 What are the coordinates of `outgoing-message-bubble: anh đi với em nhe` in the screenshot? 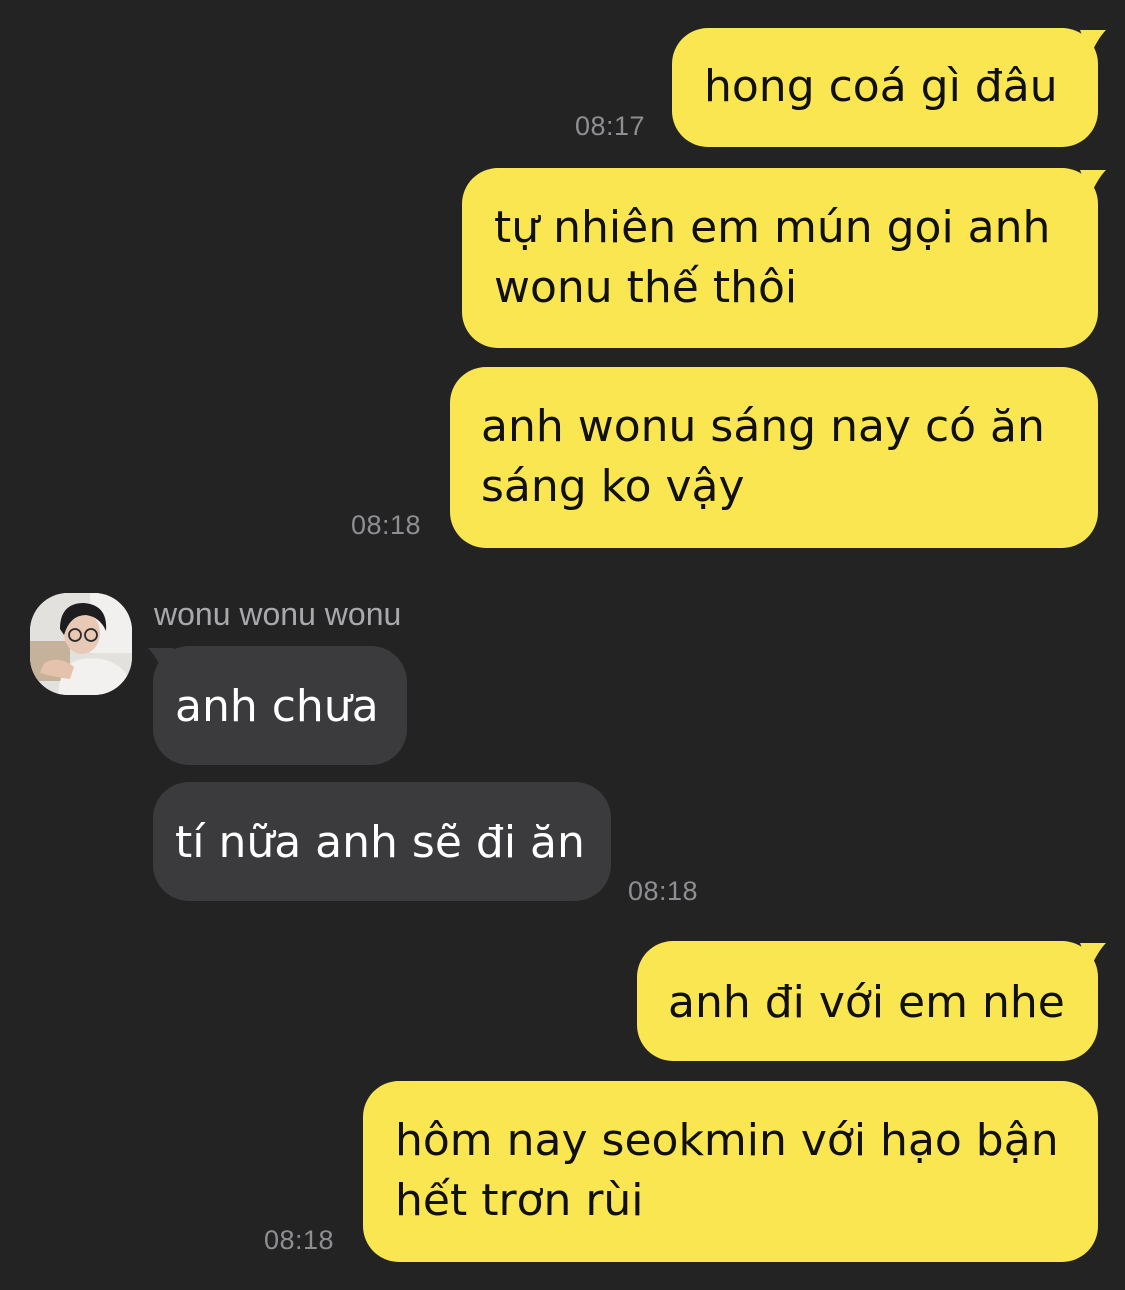 It's located at (867, 1001).